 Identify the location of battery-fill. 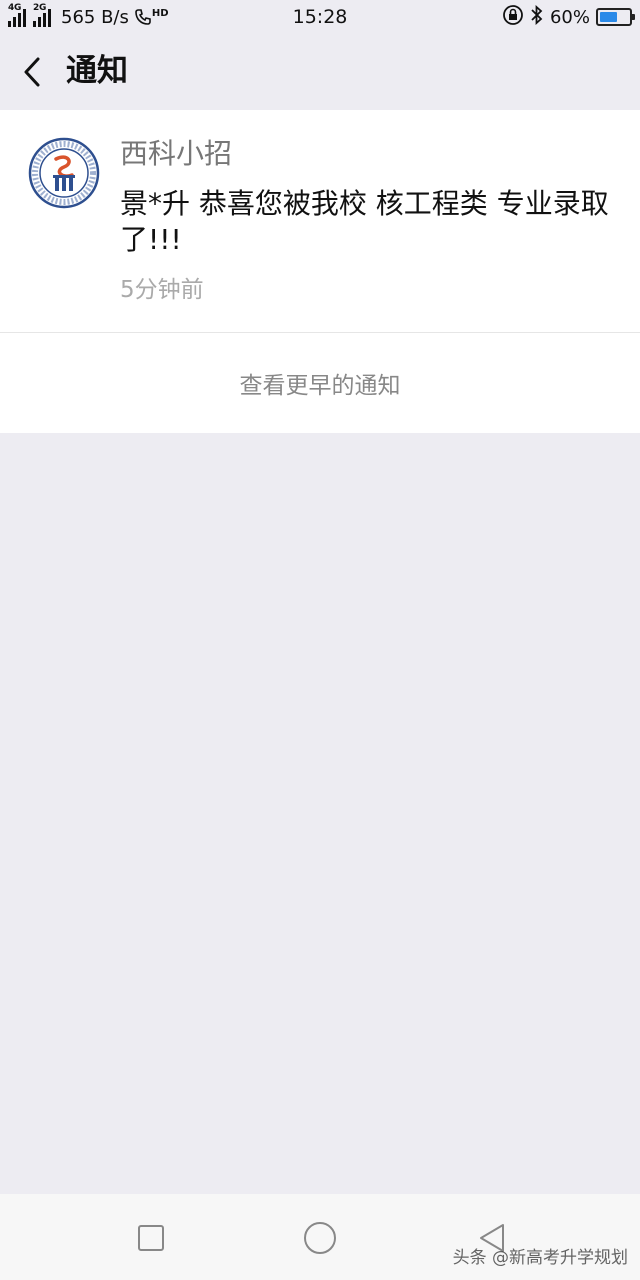
(608, 17).